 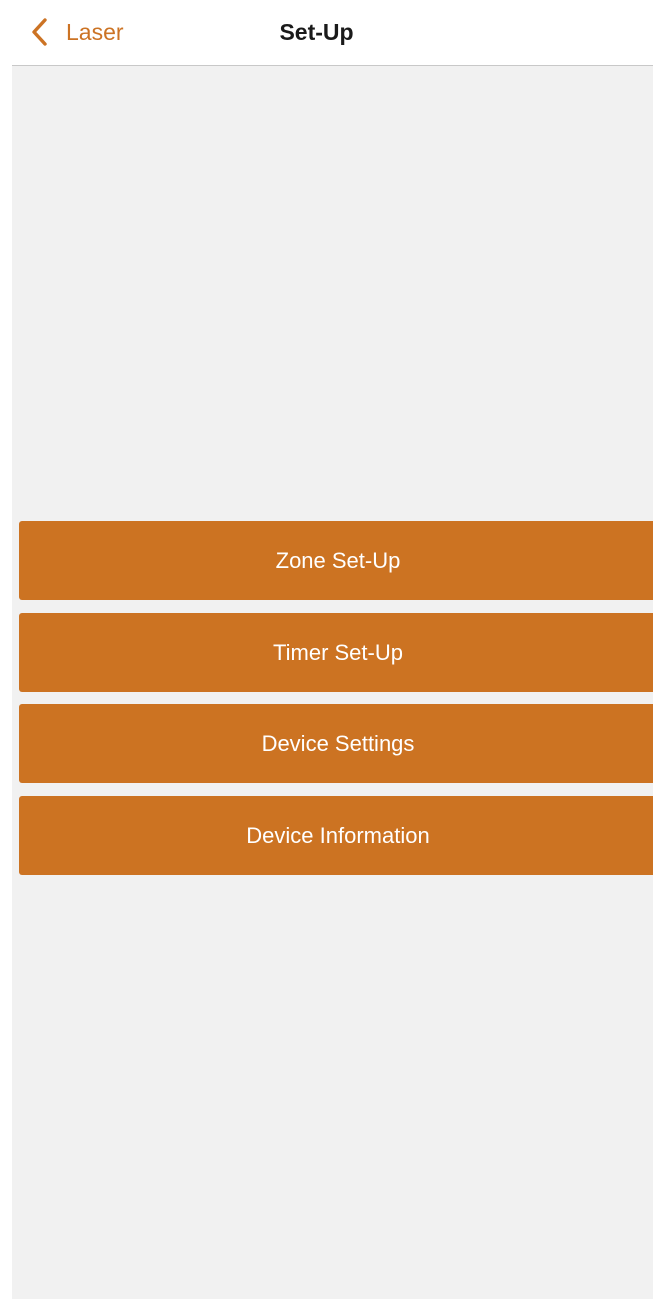 I want to click on navigation-bar: Laser Set-Up, so click(x=326, y=32).